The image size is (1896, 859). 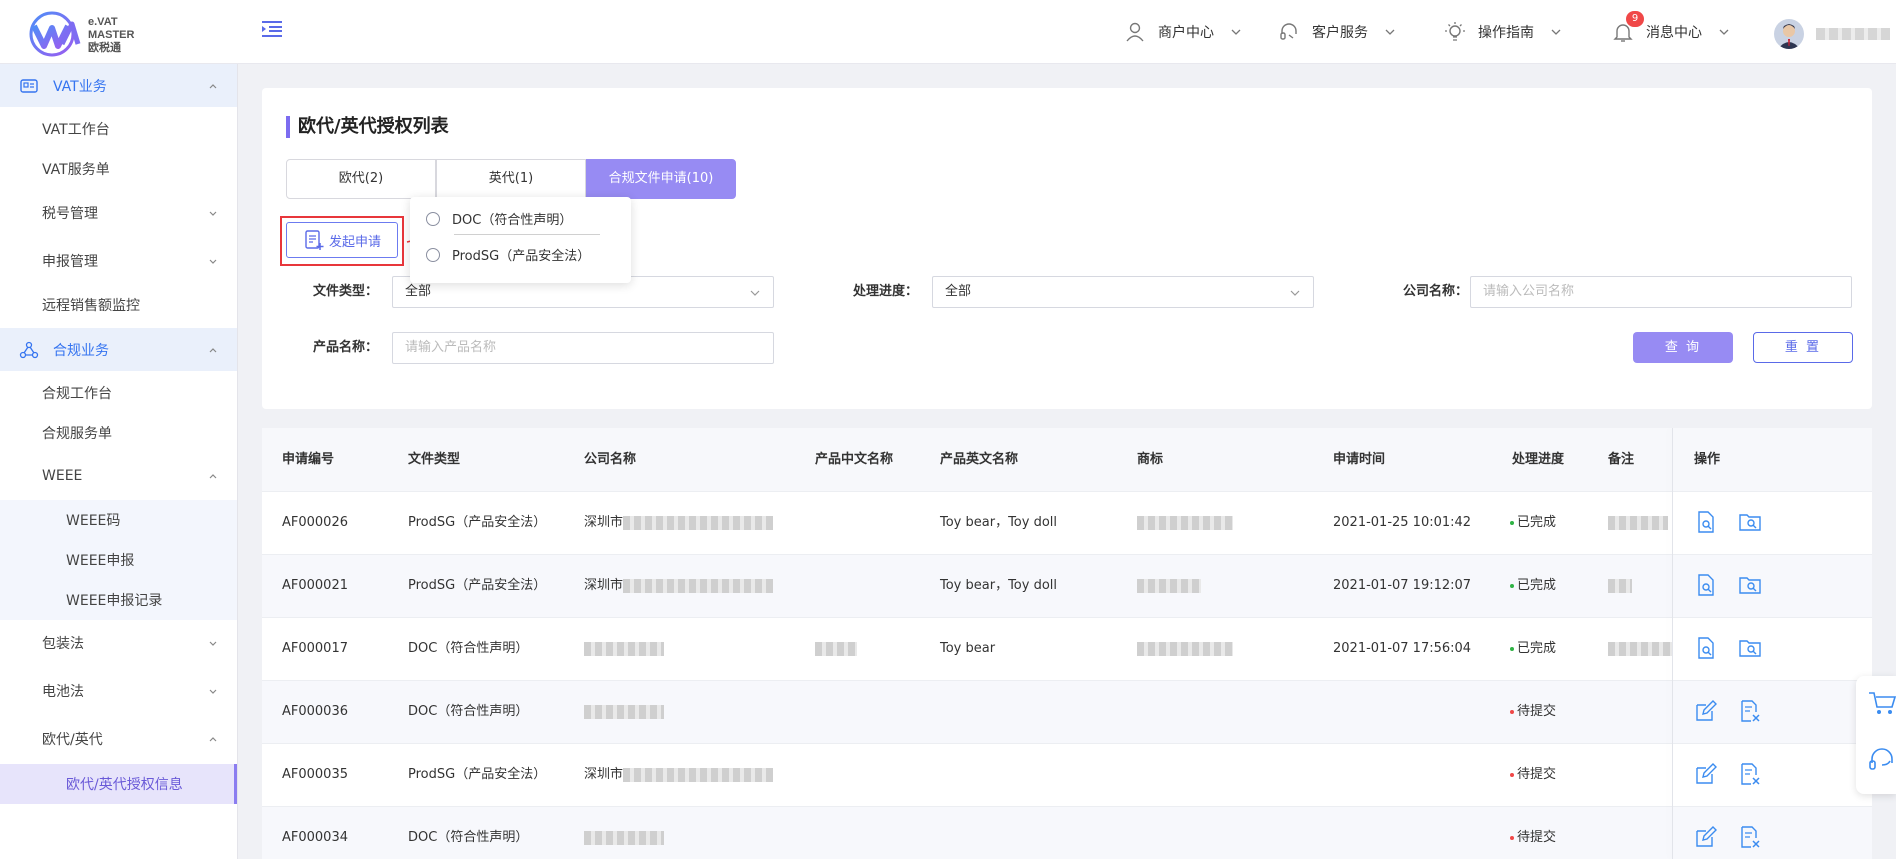 I want to click on cart-icon, so click(x=1882, y=703).